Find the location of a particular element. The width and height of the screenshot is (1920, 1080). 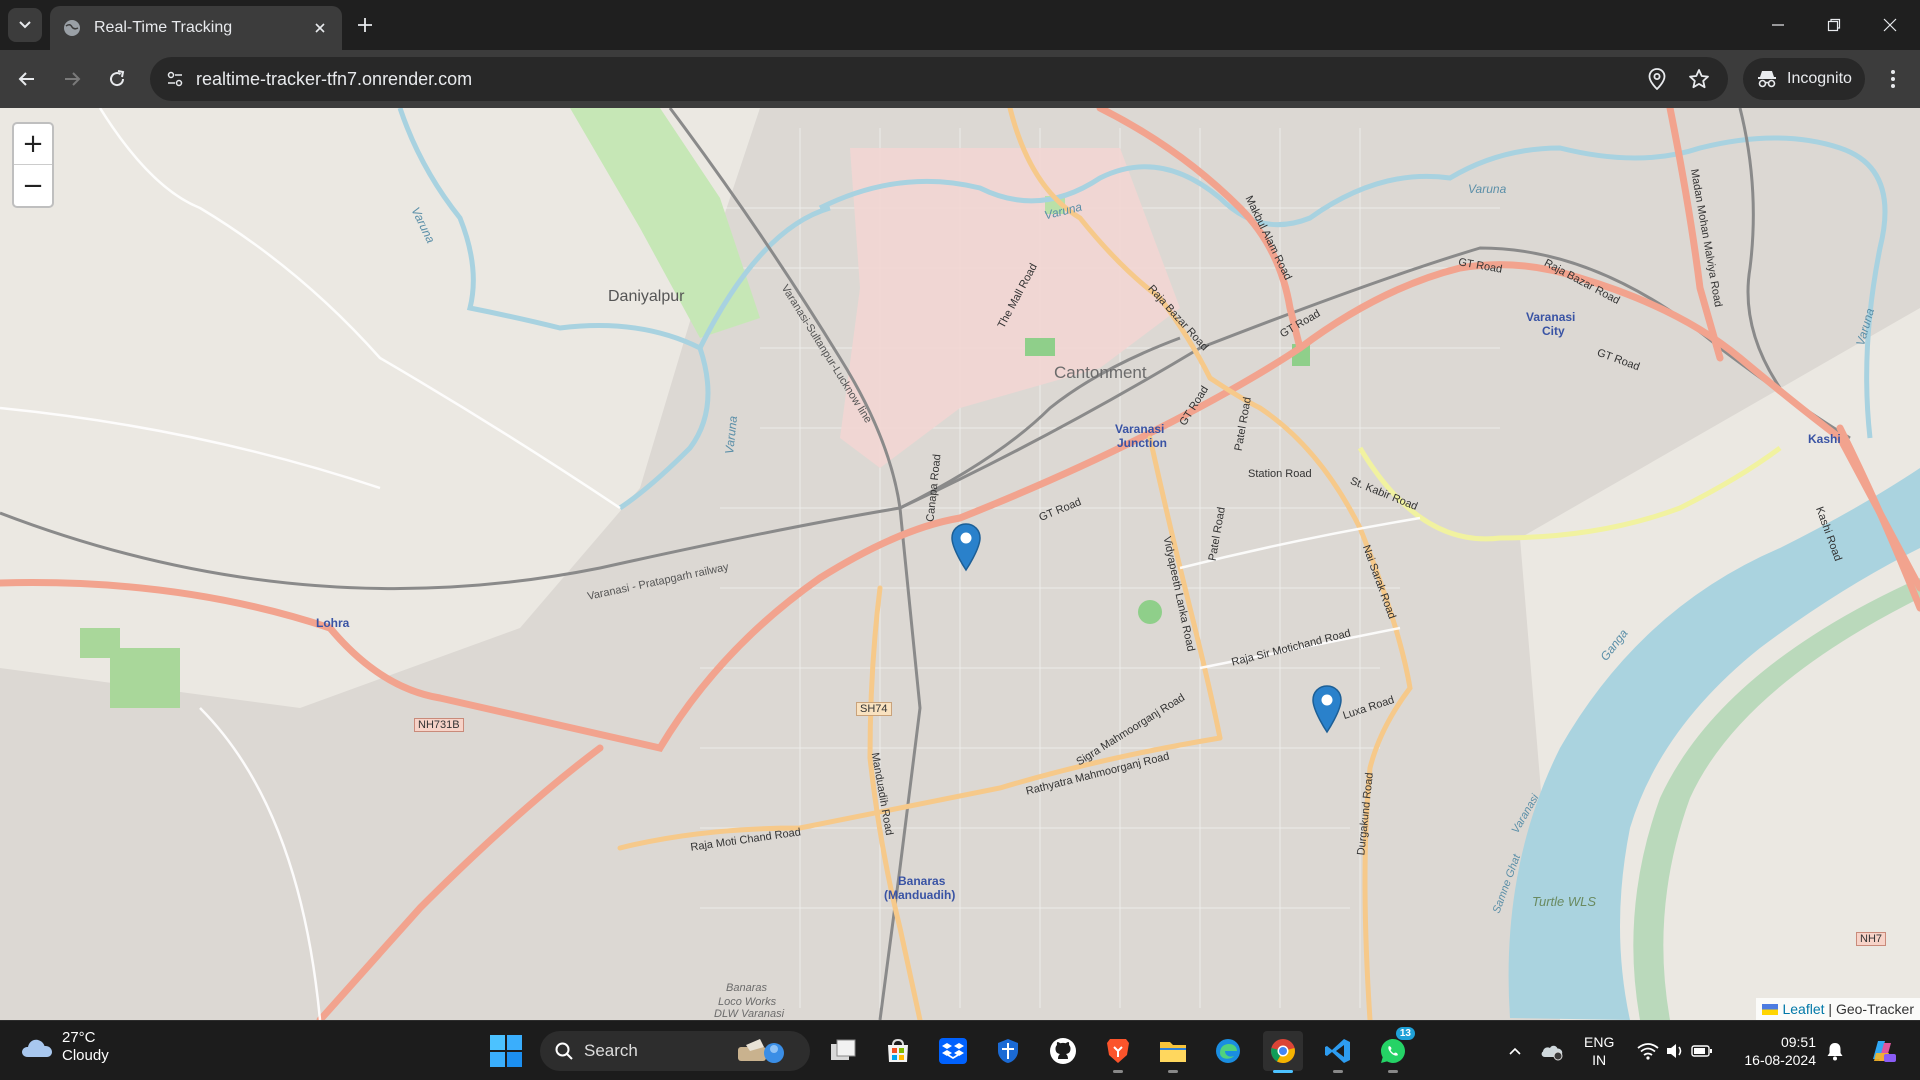

tab-search-button is located at coordinates (25, 25).